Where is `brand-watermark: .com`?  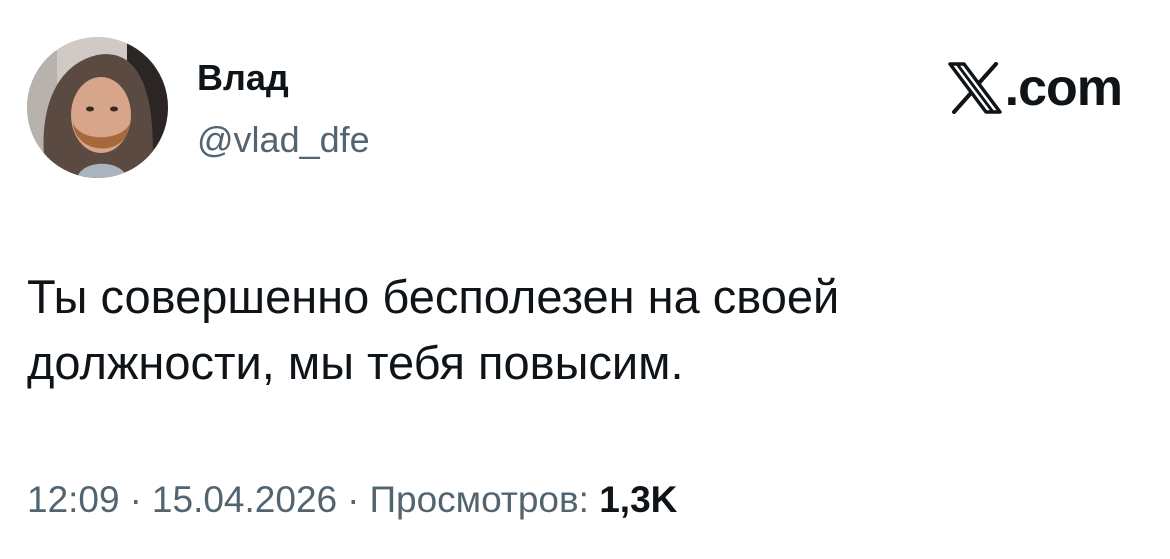
brand-watermark: .com is located at coordinates (1035, 88).